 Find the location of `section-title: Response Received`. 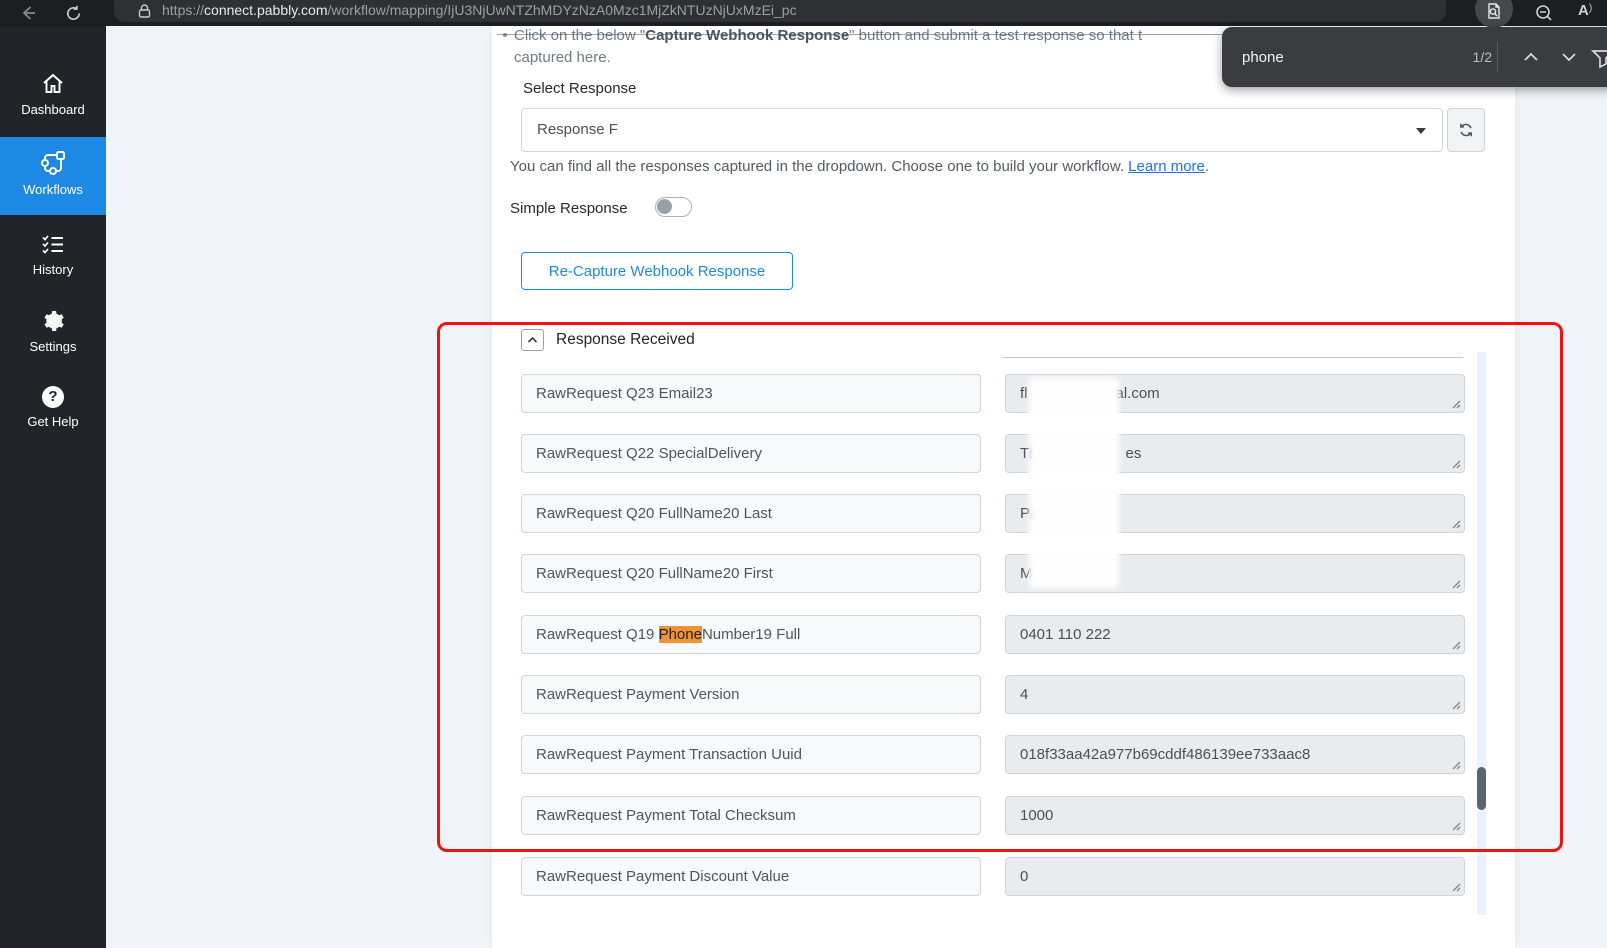

section-title: Response Received is located at coordinates (625, 339).